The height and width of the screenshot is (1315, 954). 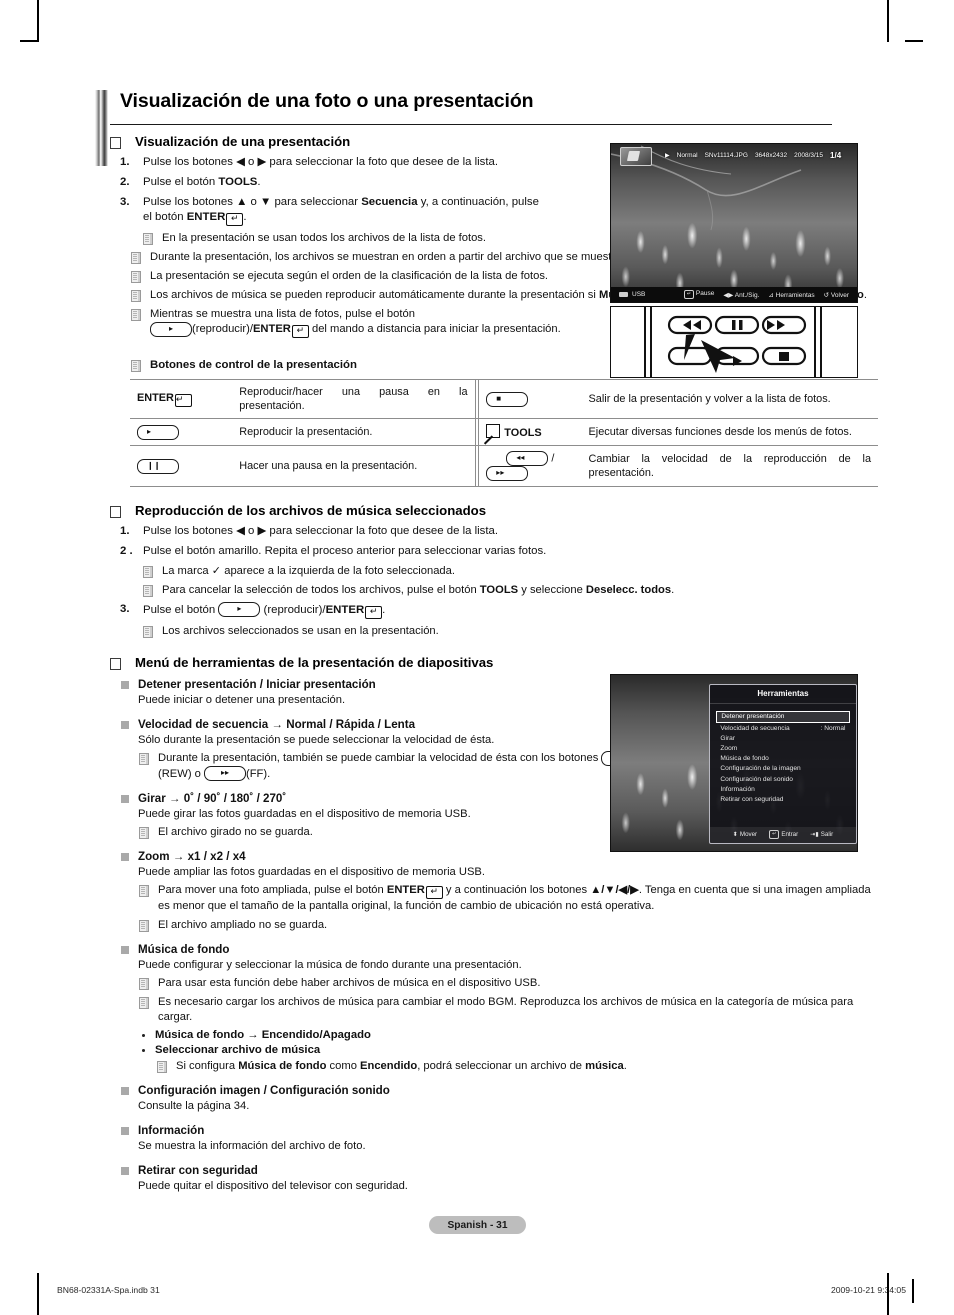 What do you see at coordinates (125, 531) in the screenshot?
I see `step-number: 1.` at bounding box center [125, 531].